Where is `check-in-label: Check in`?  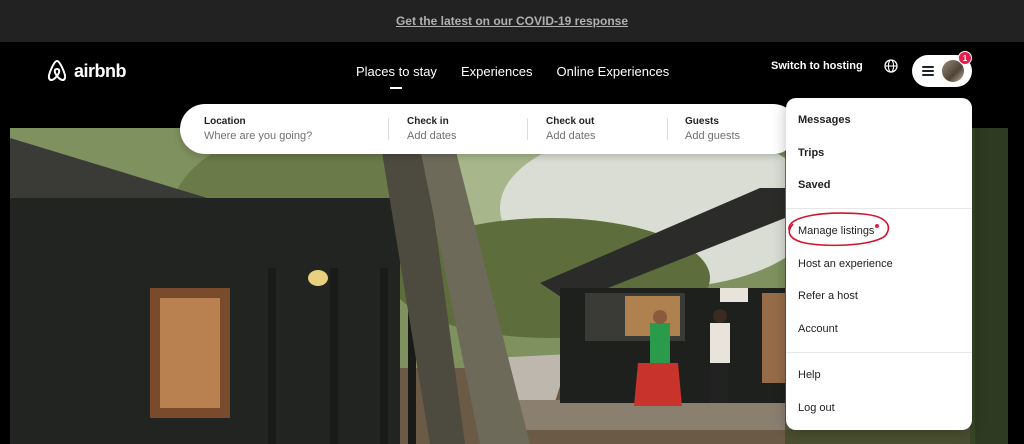
check-in-label: Check in is located at coordinates (428, 121).